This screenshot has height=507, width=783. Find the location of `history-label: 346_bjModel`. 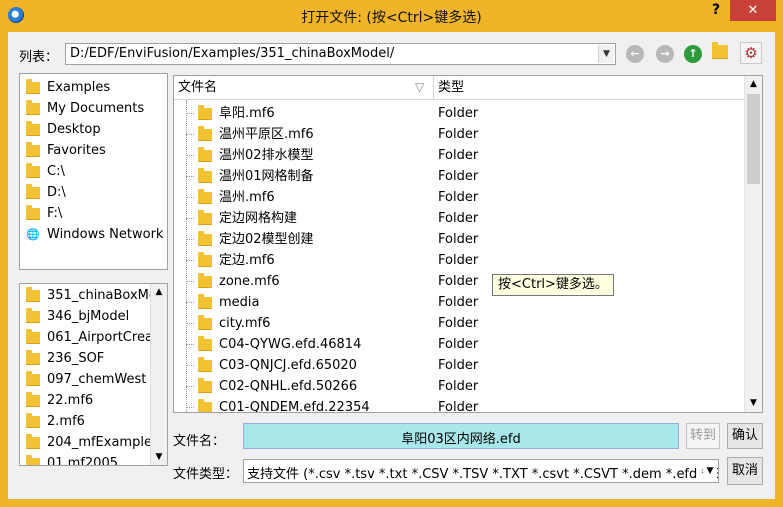

history-label: 346_bjModel is located at coordinates (88, 316).